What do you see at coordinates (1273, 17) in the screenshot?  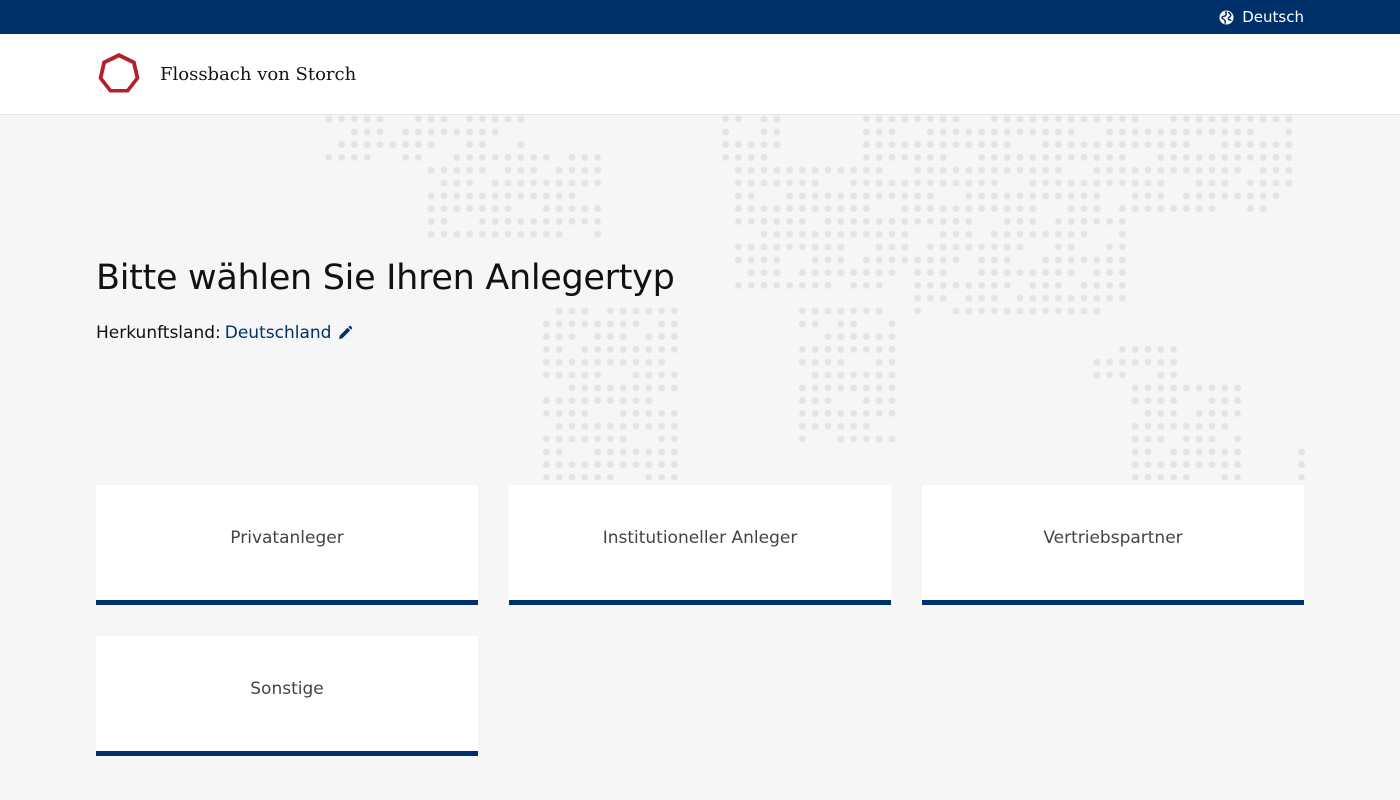 I see `language-label: Deutsch` at bounding box center [1273, 17].